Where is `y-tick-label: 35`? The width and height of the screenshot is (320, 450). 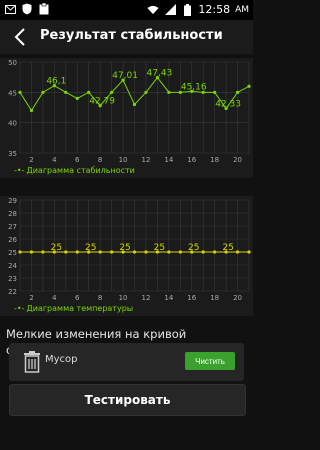
y-tick-label: 35 is located at coordinates (12, 154).